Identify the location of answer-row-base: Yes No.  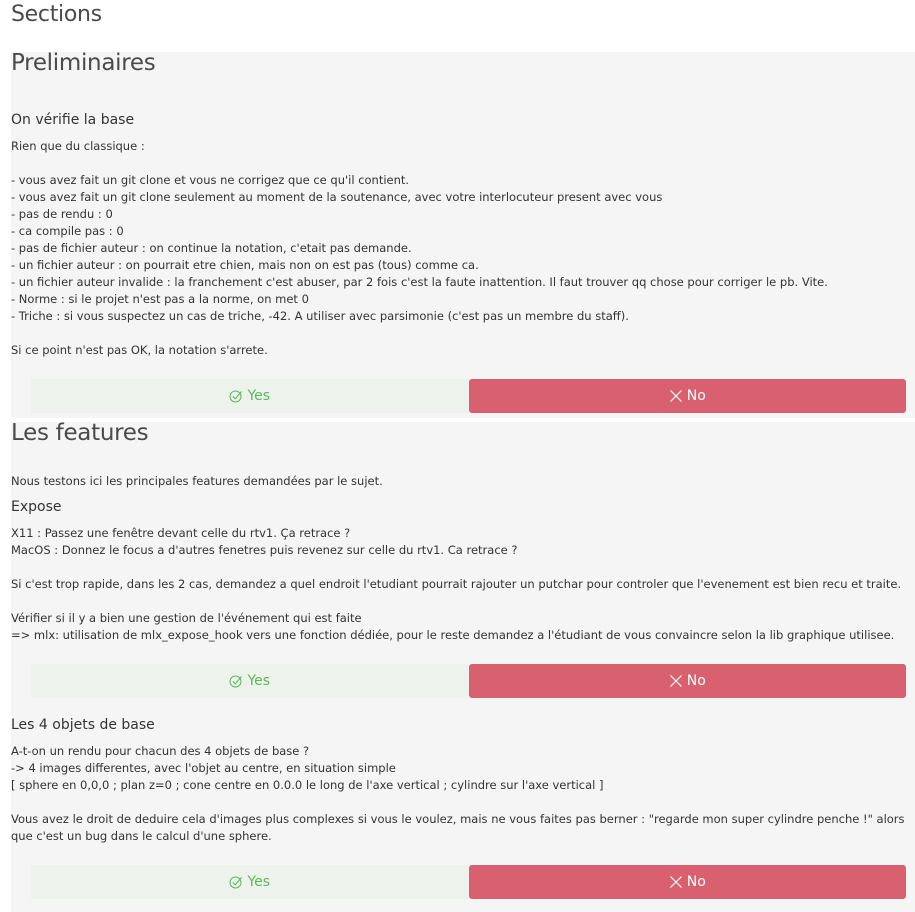
(468, 396).